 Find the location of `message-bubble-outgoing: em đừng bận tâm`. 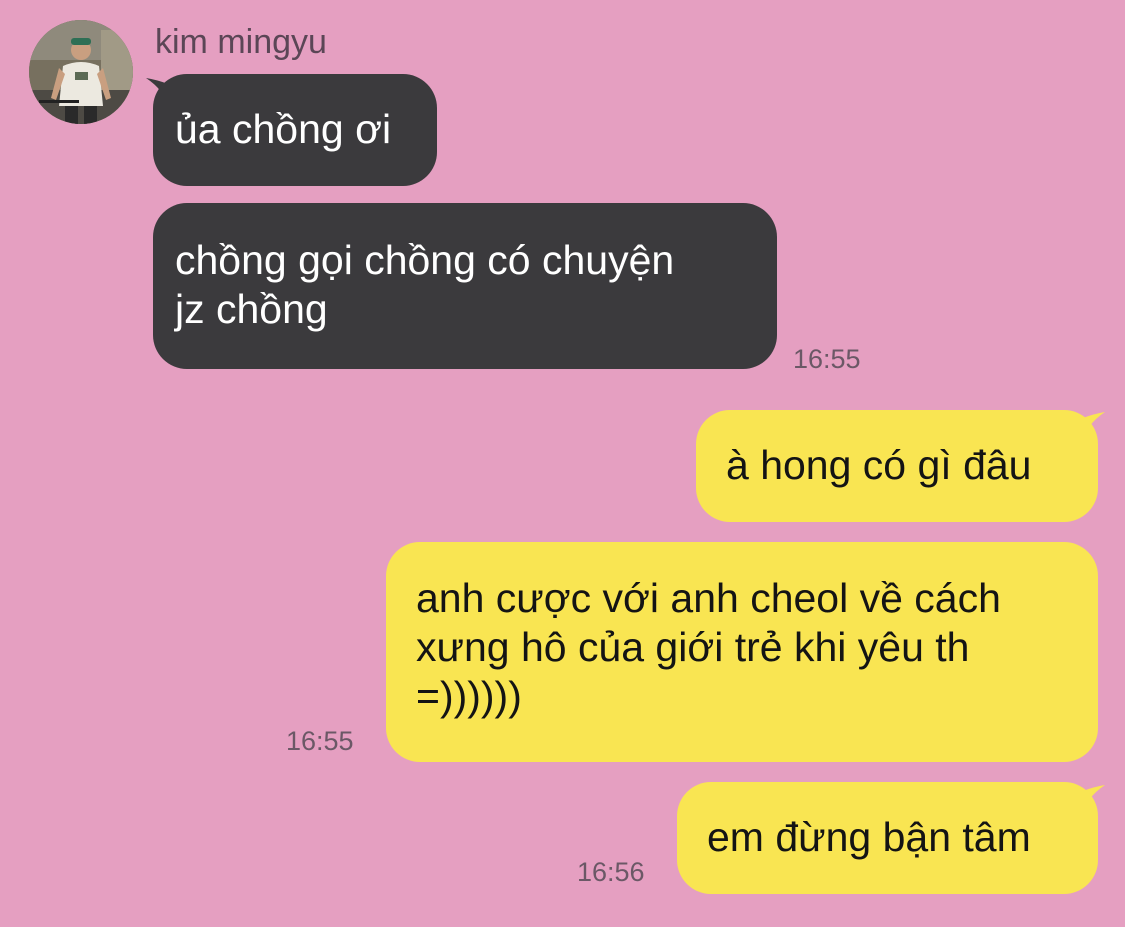

message-bubble-outgoing: em đừng bận tâm is located at coordinates (887, 838).